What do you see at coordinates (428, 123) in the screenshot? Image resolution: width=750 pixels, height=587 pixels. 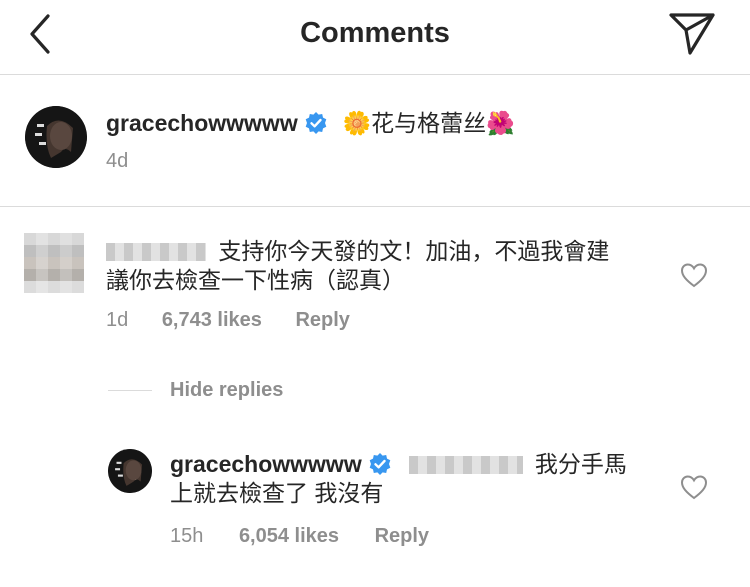 I see `caption-text: 🌼花与格蕾丝🌺` at bounding box center [428, 123].